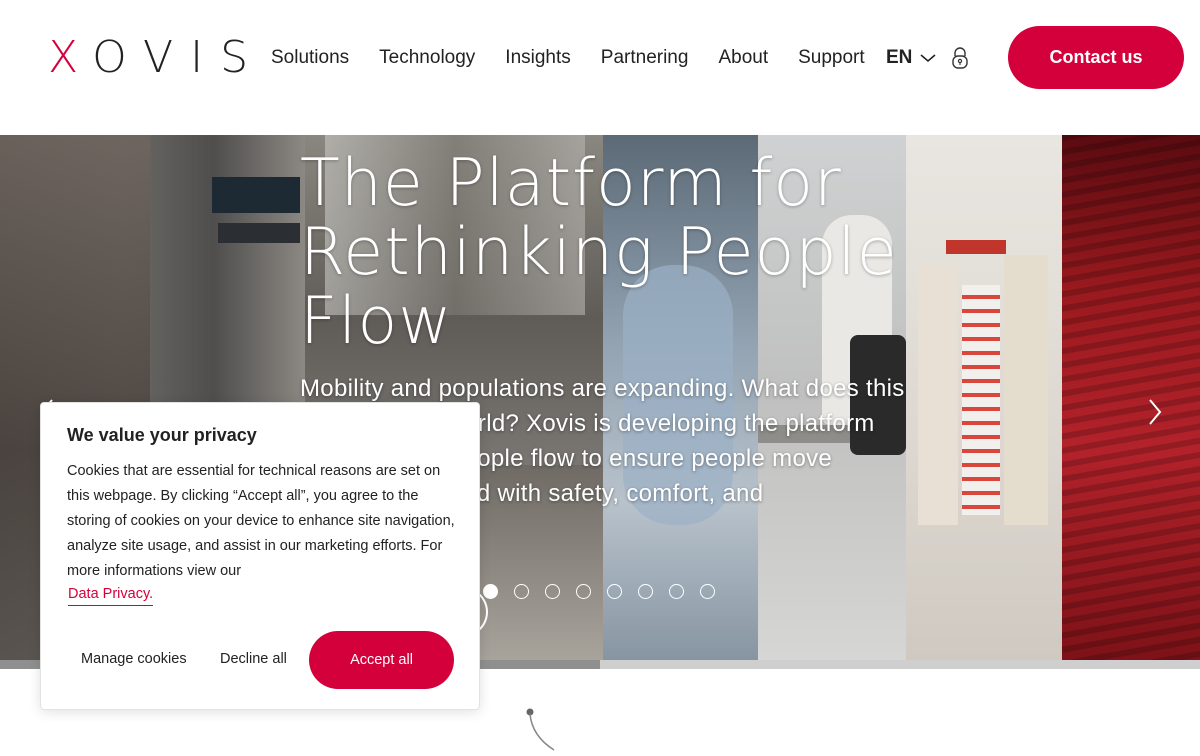 This screenshot has width=1200, height=756. I want to click on lock-icon, so click(960, 58).